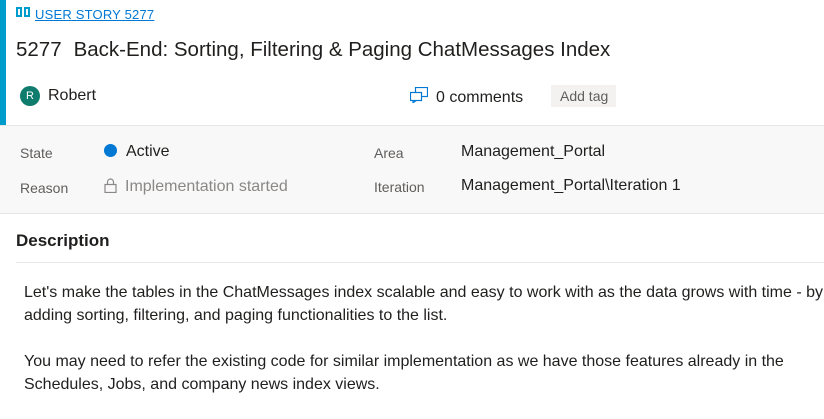  I want to click on state-label: State, so click(36, 153).